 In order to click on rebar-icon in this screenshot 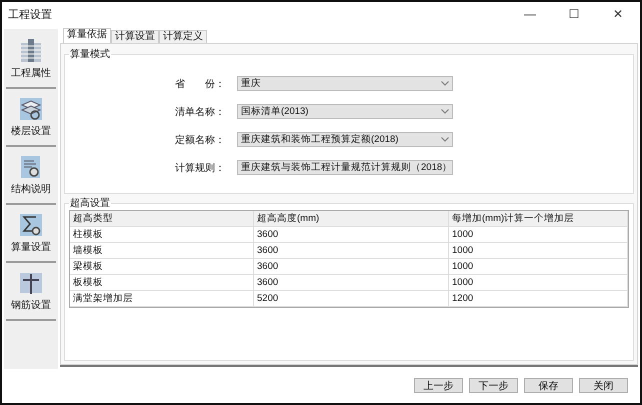, I will do `click(31, 283)`.